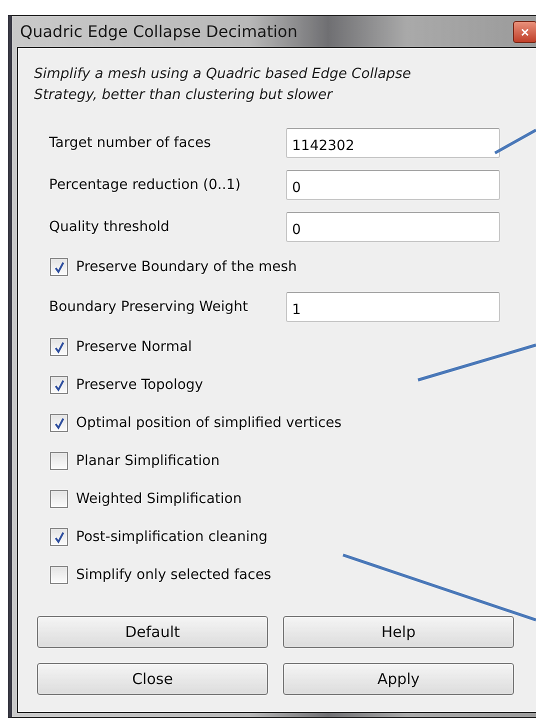 Image resolution: width=536 pixels, height=725 pixels. What do you see at coordinates (524, 31) in the screenshot?
I see `close-button: ×` at bounding box center [524, 31].